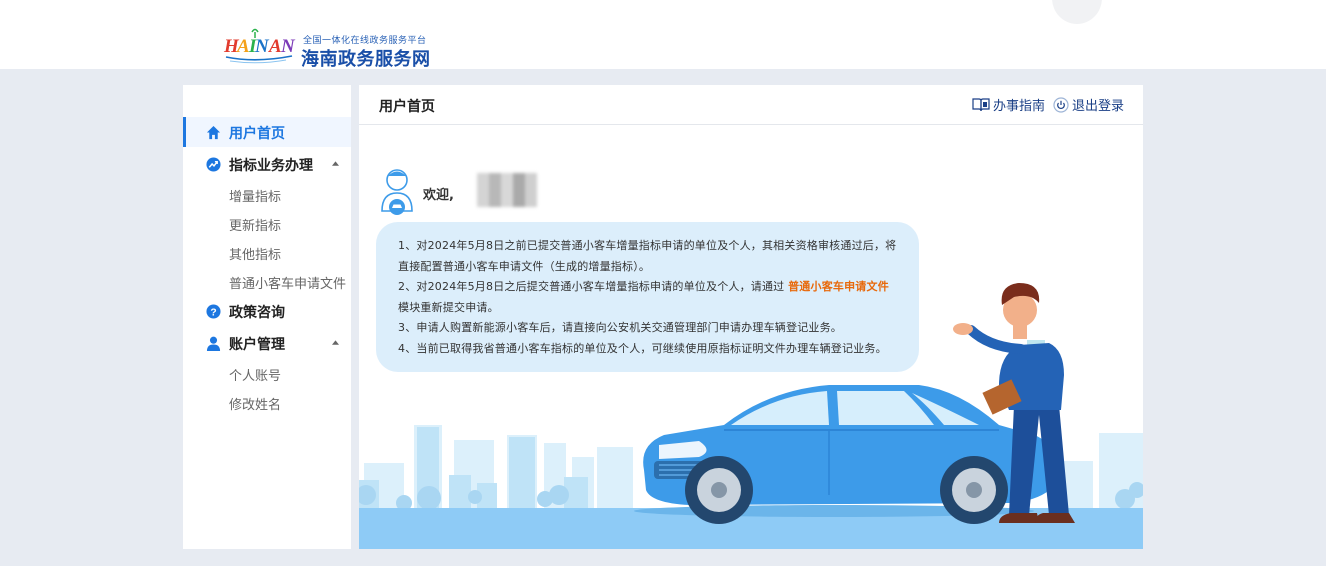  Describe the element at coordinates (620, 327) in the screenshot. I see `notice-3: 3、申请人购置新能源小客车后，请直接向公安机关交通管理部门申请办理车辆登记业务。` at that location.